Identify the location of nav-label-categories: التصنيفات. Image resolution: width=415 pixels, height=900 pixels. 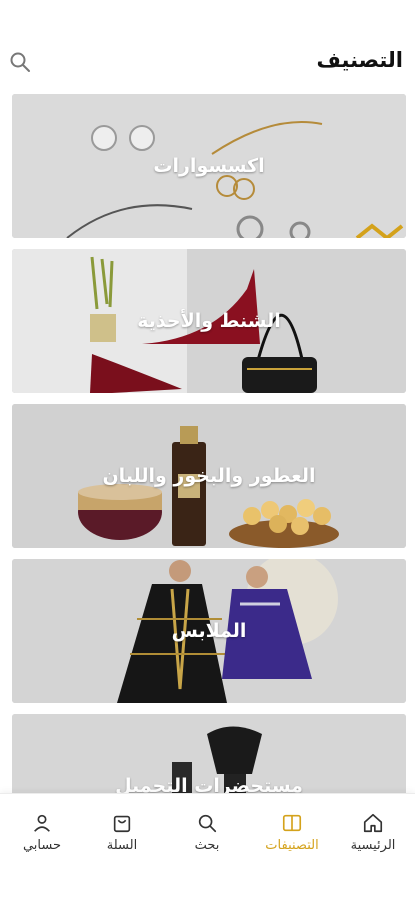
(292, 845).